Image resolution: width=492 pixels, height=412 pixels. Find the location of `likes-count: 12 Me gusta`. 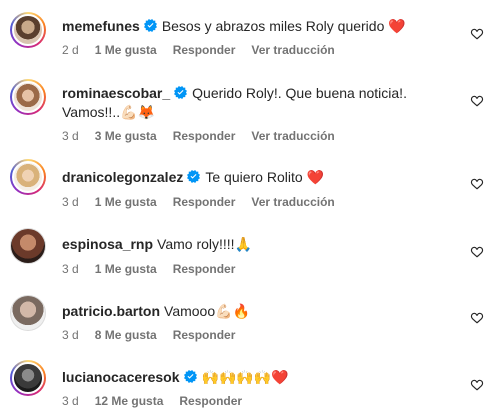

likes-count: 12 Me gusta is located at coordinates (129, 401).